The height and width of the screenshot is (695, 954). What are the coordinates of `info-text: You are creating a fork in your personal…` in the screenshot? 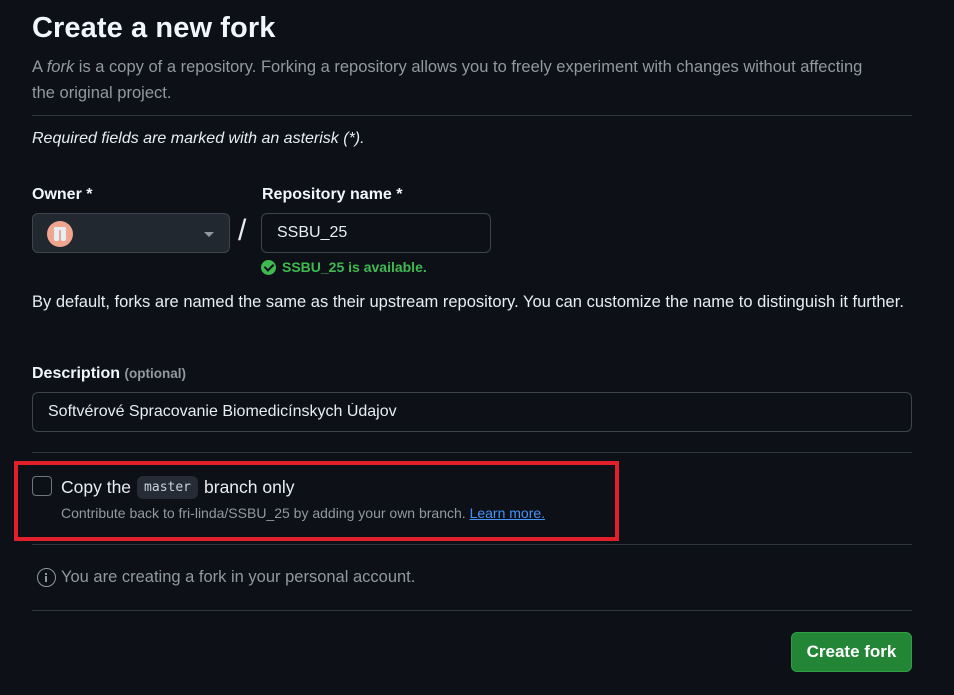 It's located at (238, 577).